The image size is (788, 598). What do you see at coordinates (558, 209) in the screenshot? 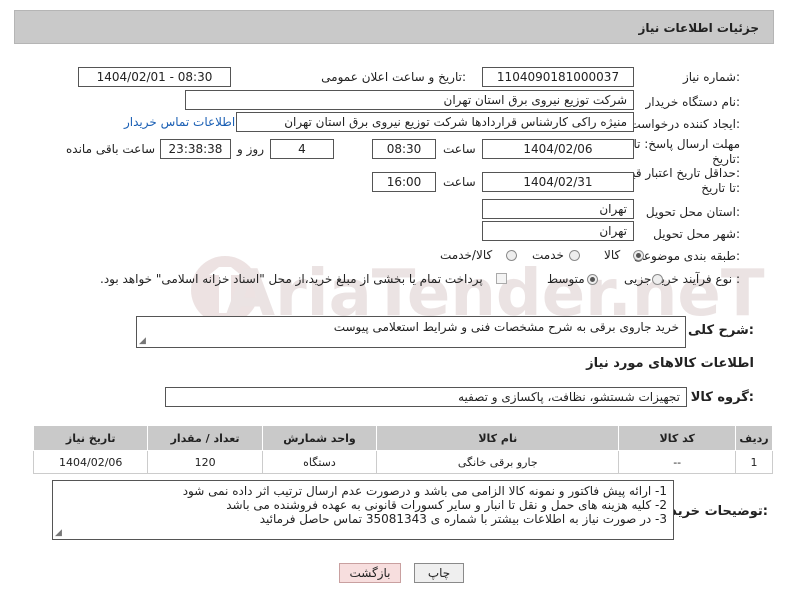
I see `province-value: تهران` at bounding box center [558, 209].